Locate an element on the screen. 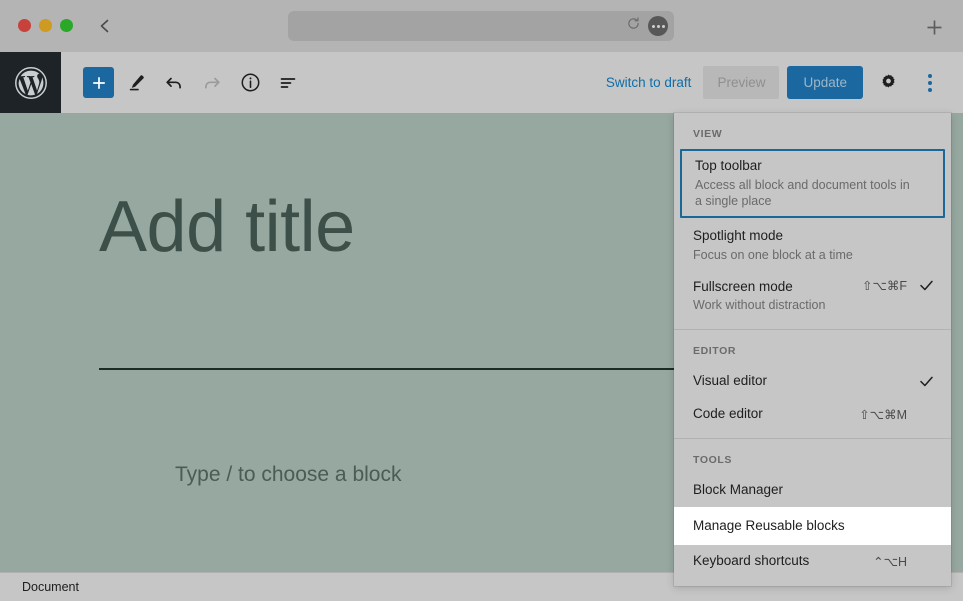 The image size is (963, 601). editor-toolbar-left is located at coordinates (182, 83).